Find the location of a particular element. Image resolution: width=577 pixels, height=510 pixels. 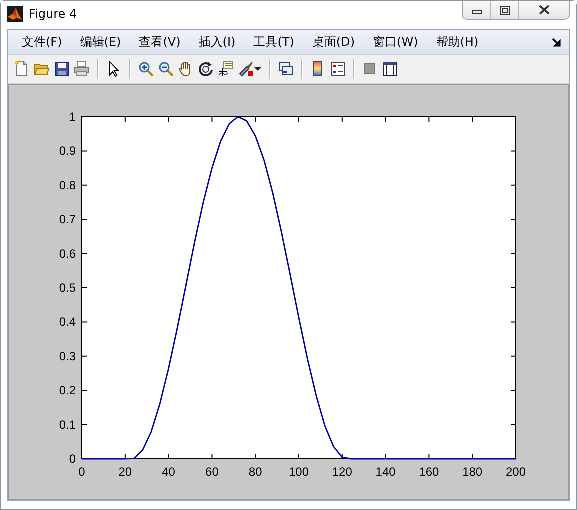

menu-item: 窗口(W) is located at coordinates (395, 42).